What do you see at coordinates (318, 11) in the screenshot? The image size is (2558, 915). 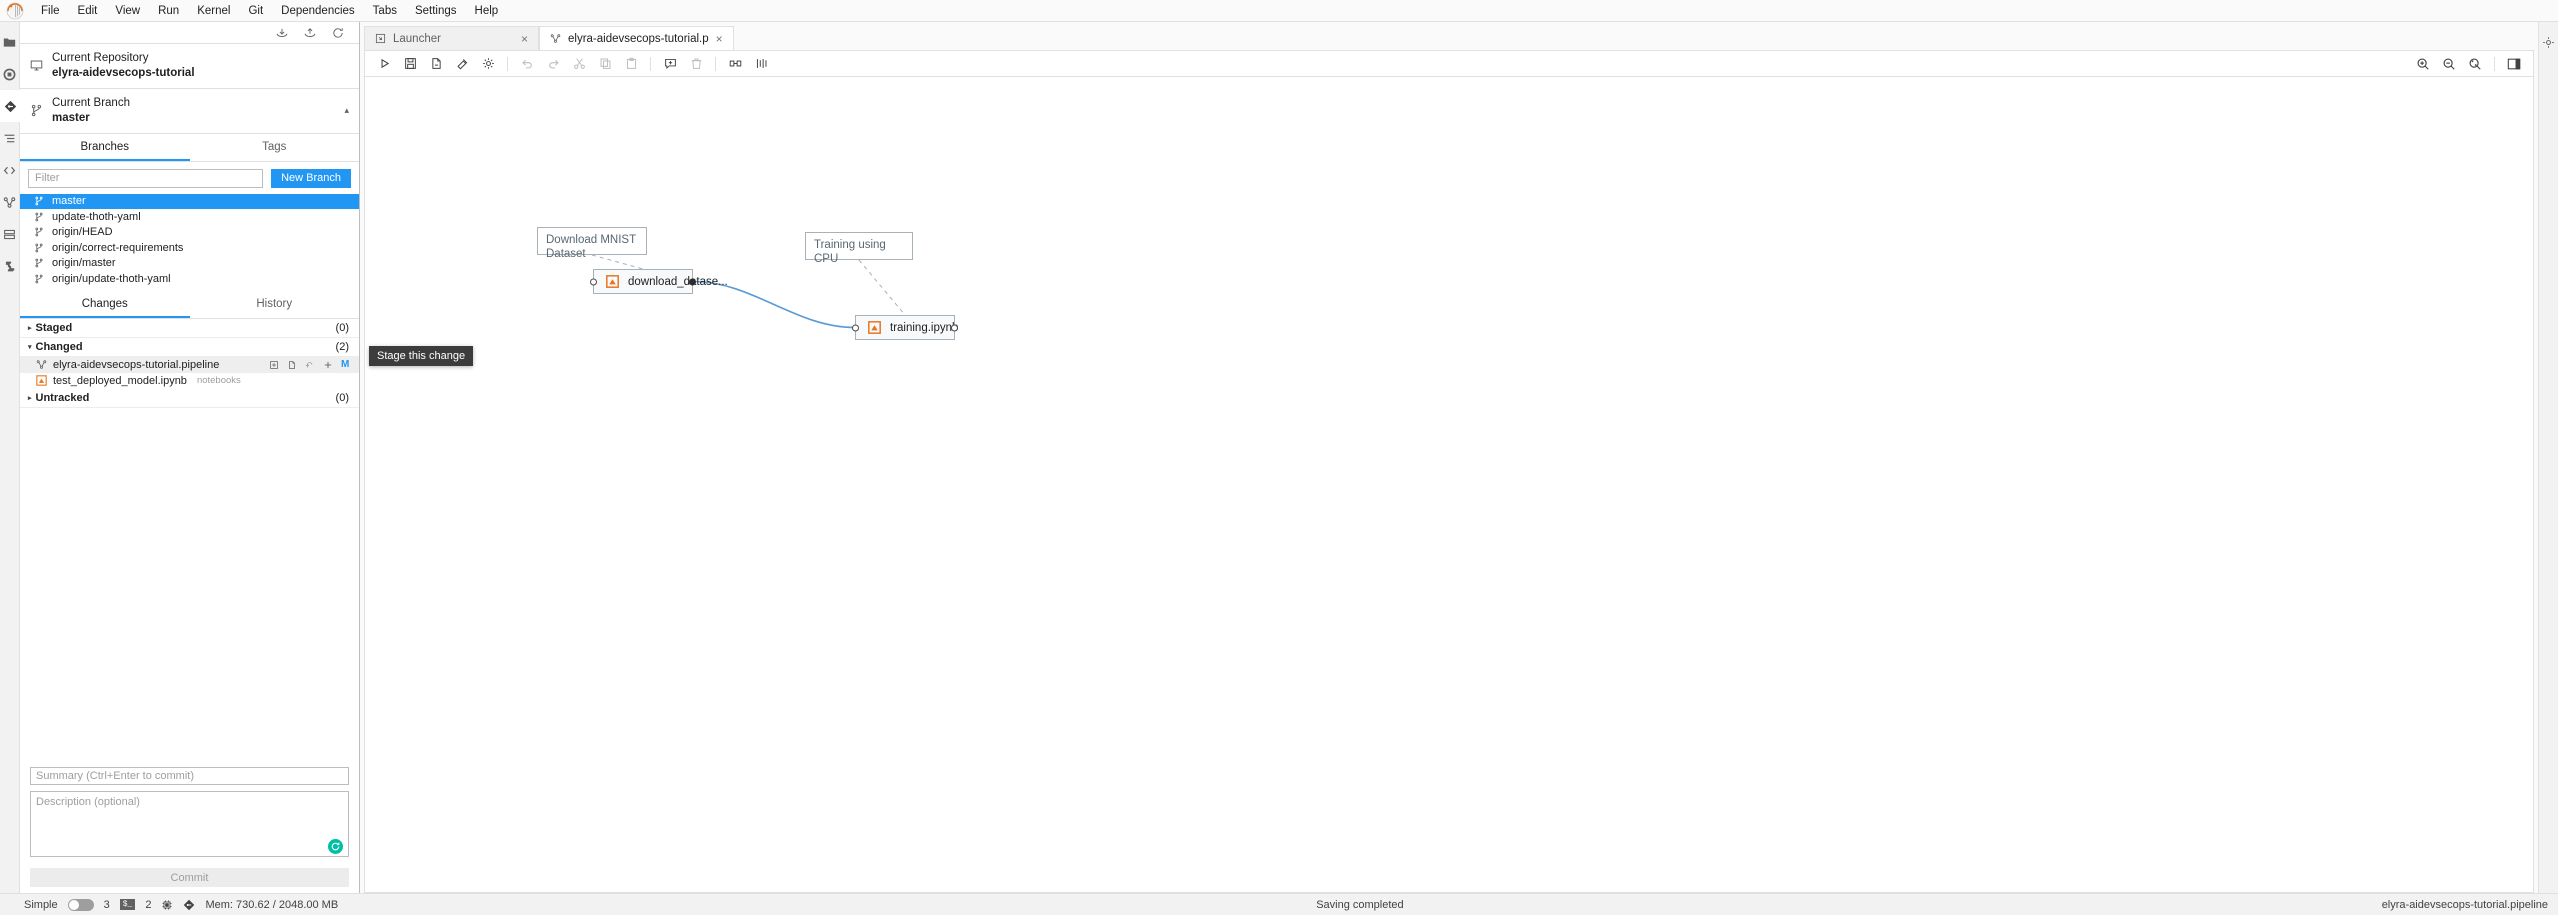 I see `menu-item-dependencies: Dependencies` at bounding box center [318, 11].